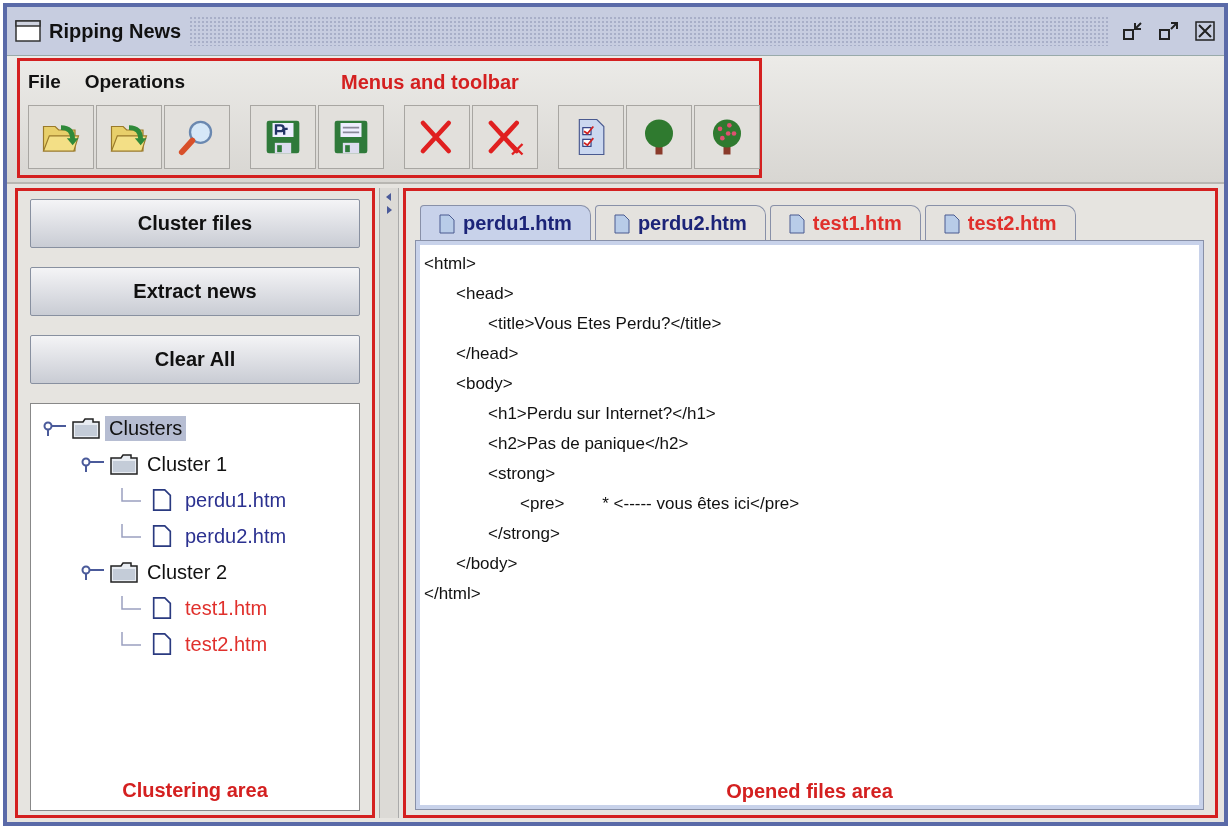 The width and height of the screenshot is (1231, 829). I want to click on code-line: <strong>, so click(522, 474).